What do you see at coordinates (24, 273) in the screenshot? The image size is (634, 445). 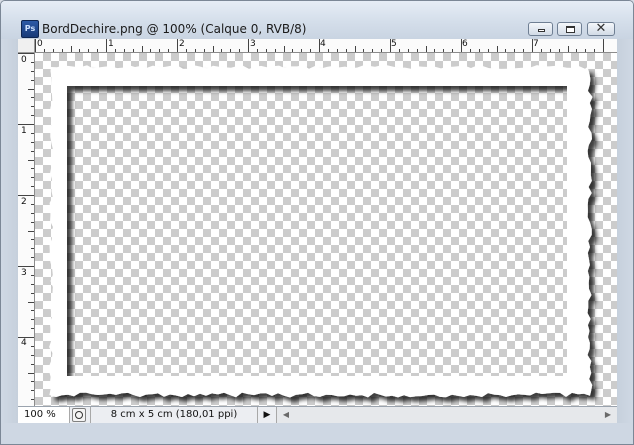 I see `ruler-v-label: 3` at bounding box center [24, 273].